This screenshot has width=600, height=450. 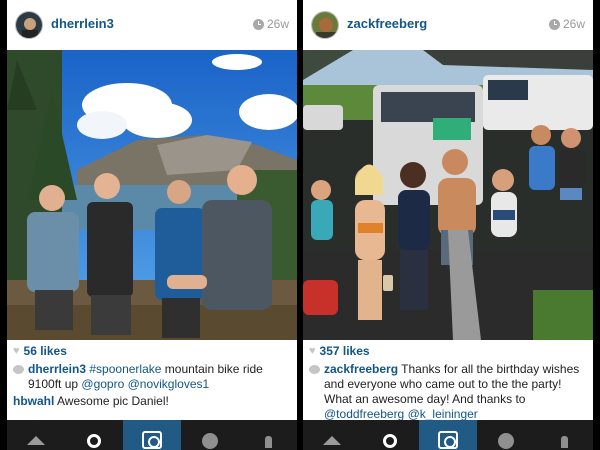 What do you see at coordinates (33, 401) in the screenshot?
I see `comment-author: hbwahl` at bounding box center [33, 401].